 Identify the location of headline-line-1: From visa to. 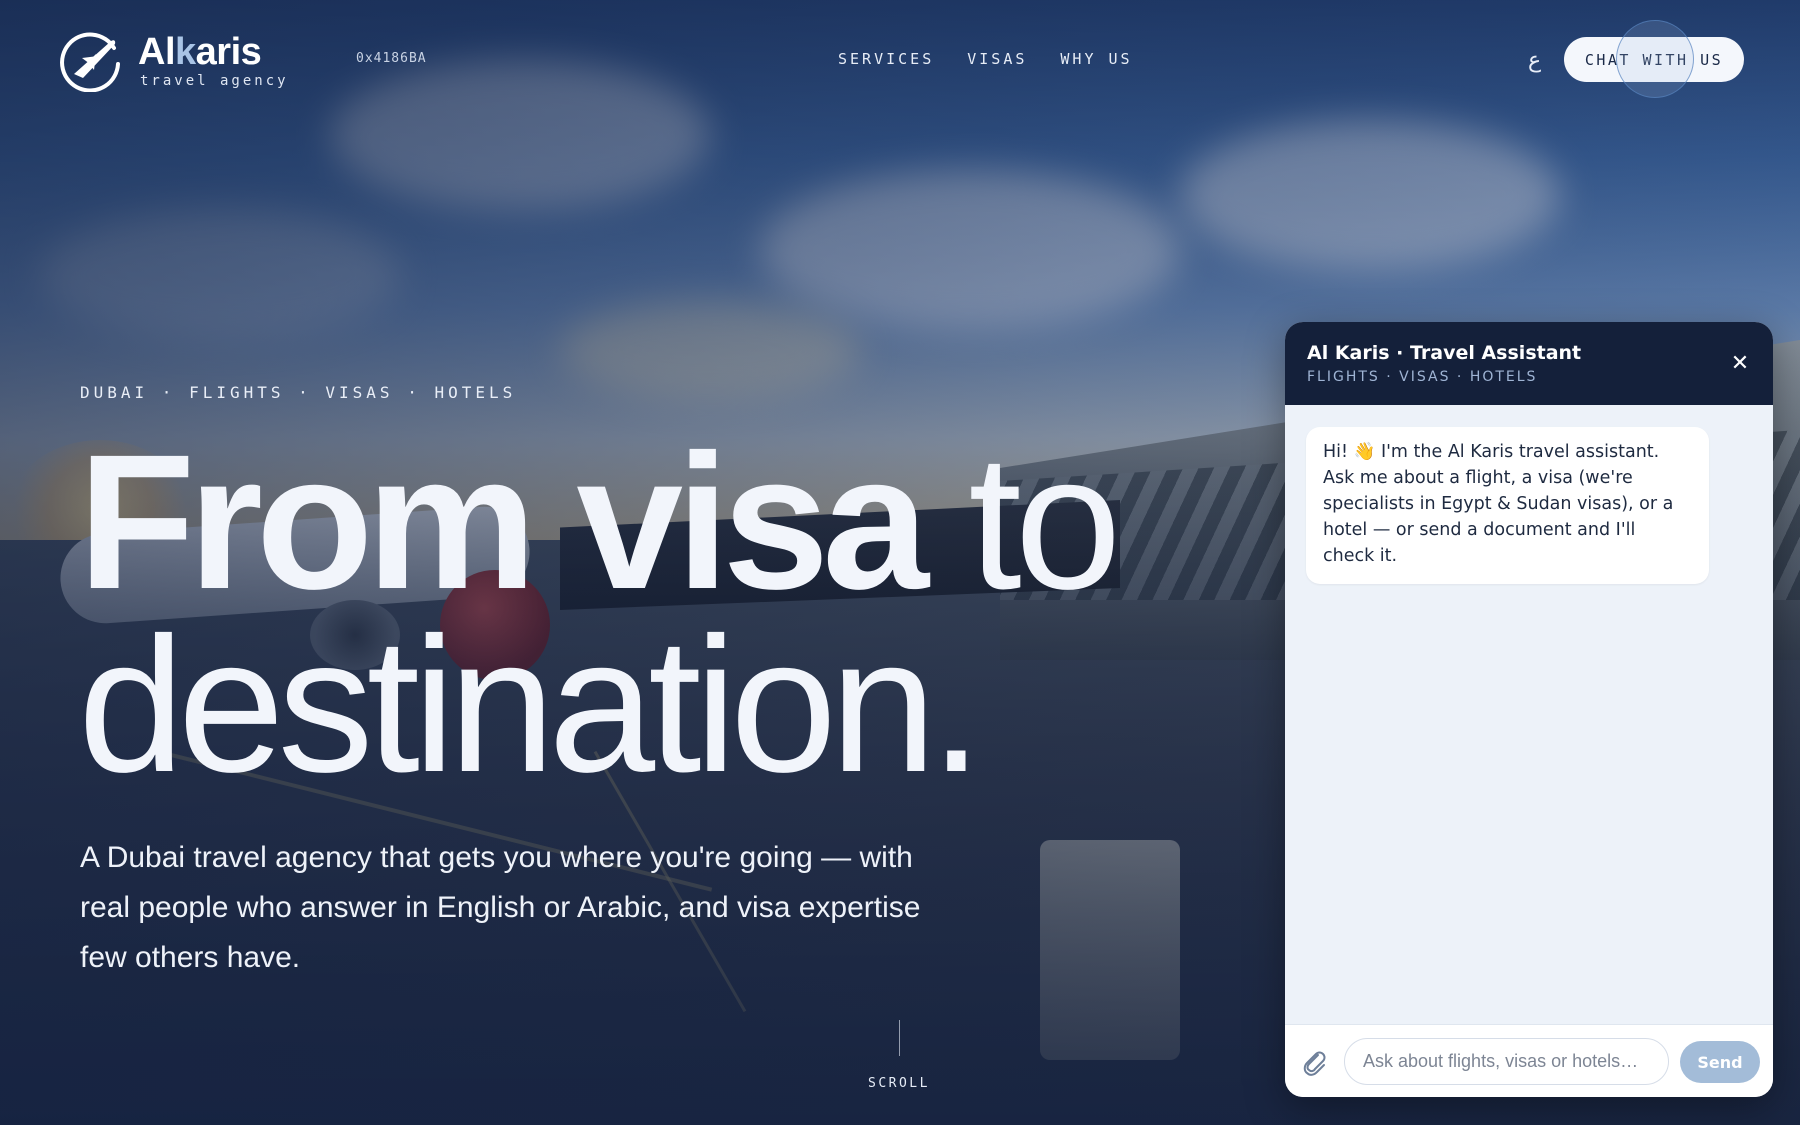
(628, 522).